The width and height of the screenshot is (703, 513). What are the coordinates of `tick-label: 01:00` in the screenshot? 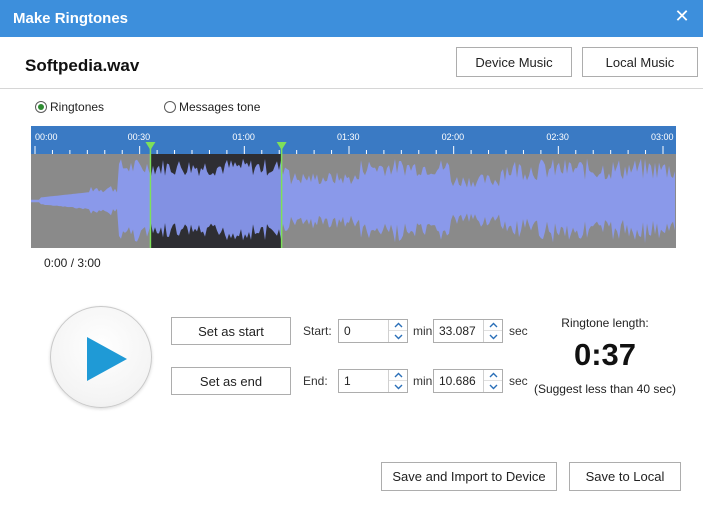 It's located at (243, 137).